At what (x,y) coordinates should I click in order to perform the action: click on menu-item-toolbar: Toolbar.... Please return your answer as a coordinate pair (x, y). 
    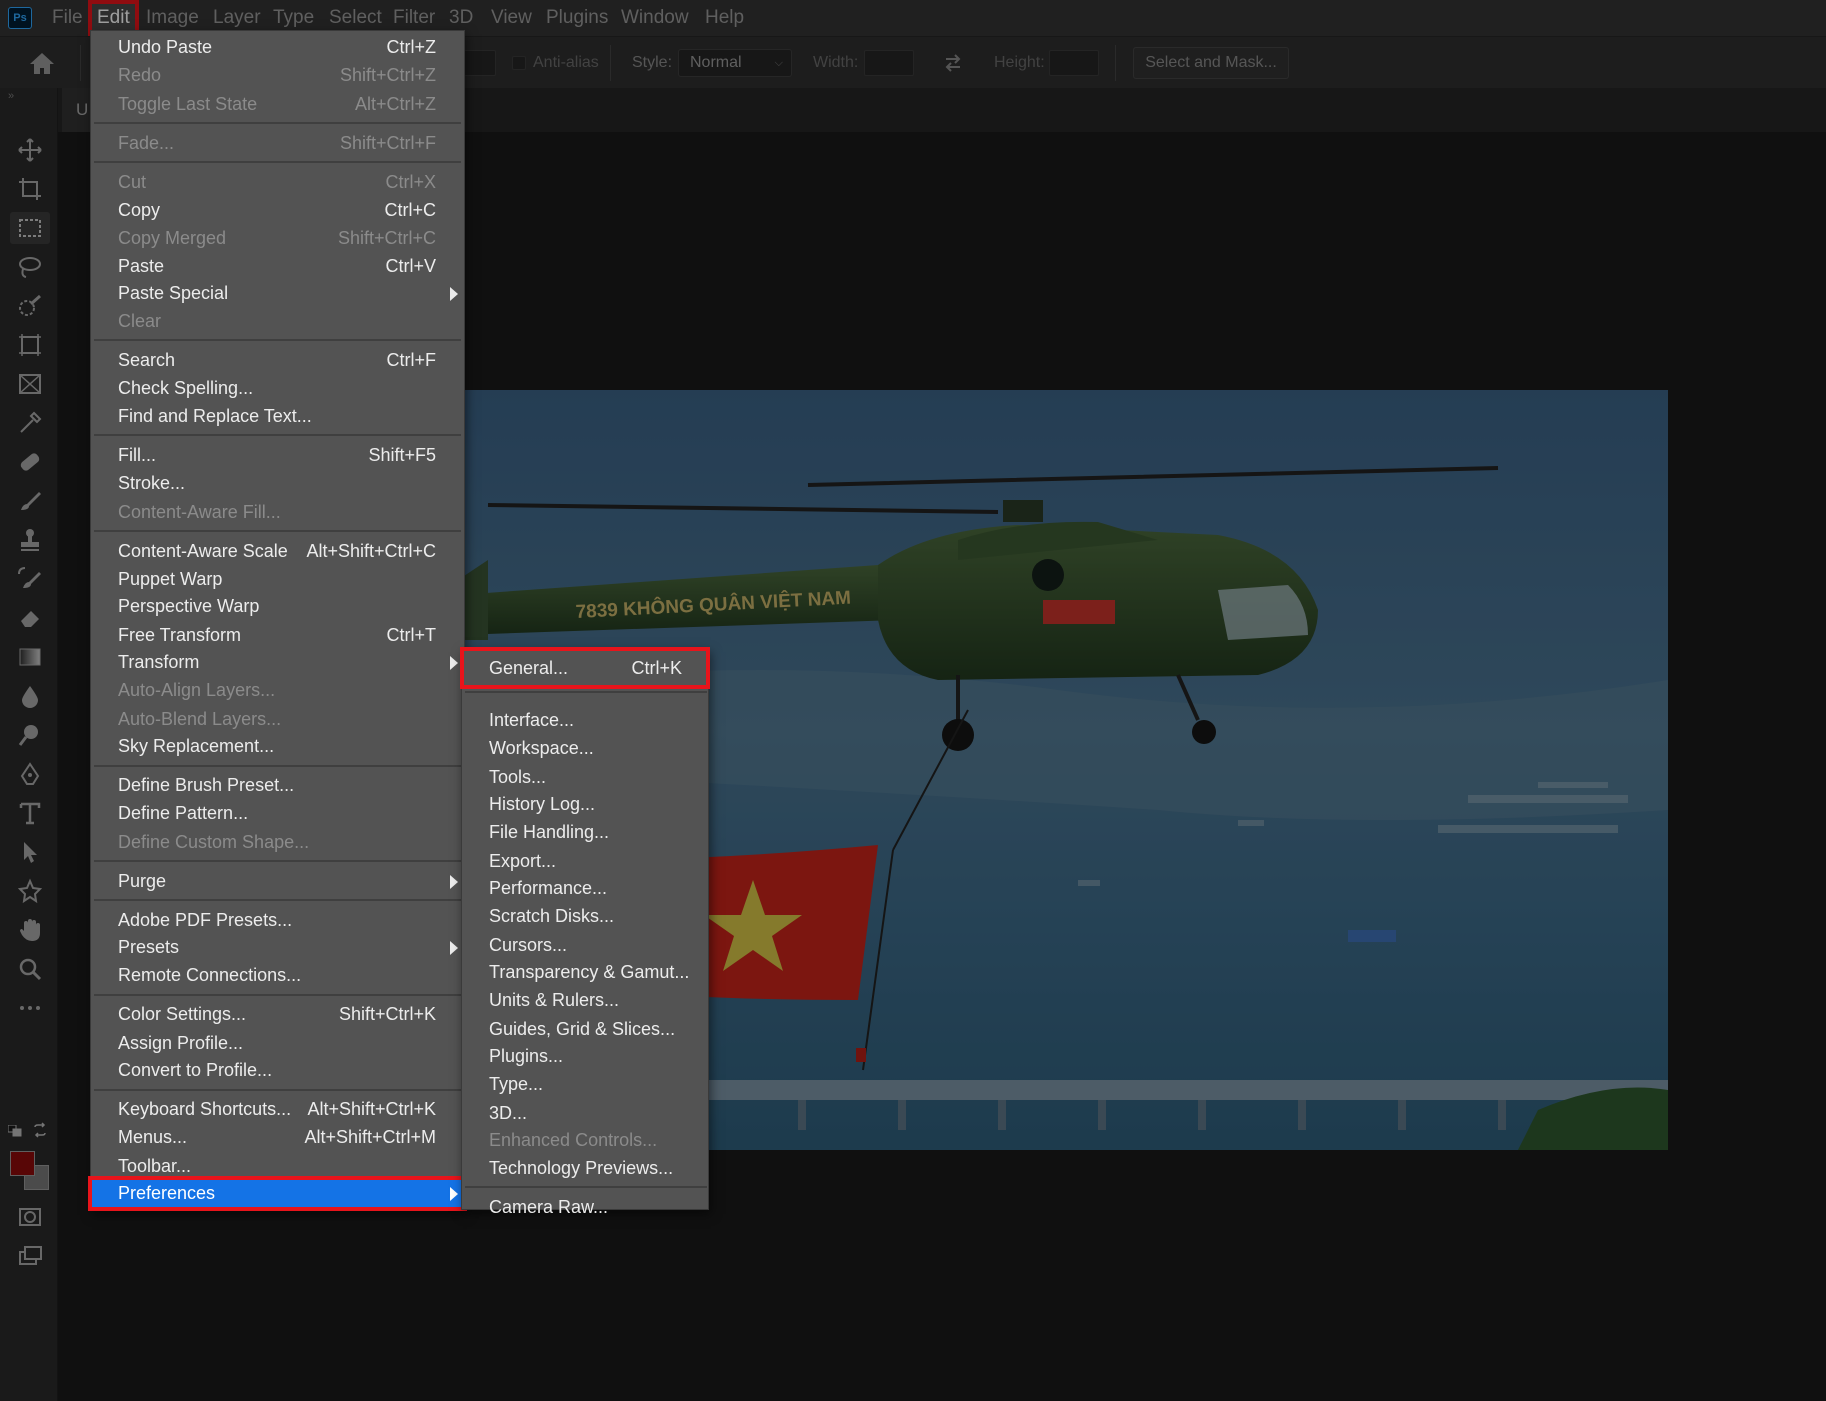
    Looking at the image, I should click on (277, 1166).